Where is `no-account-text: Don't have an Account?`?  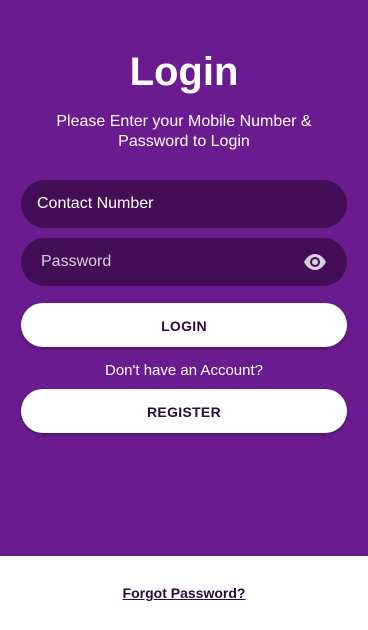
no-account-text: Don't have an Account? is located at coordinates (184, 370).